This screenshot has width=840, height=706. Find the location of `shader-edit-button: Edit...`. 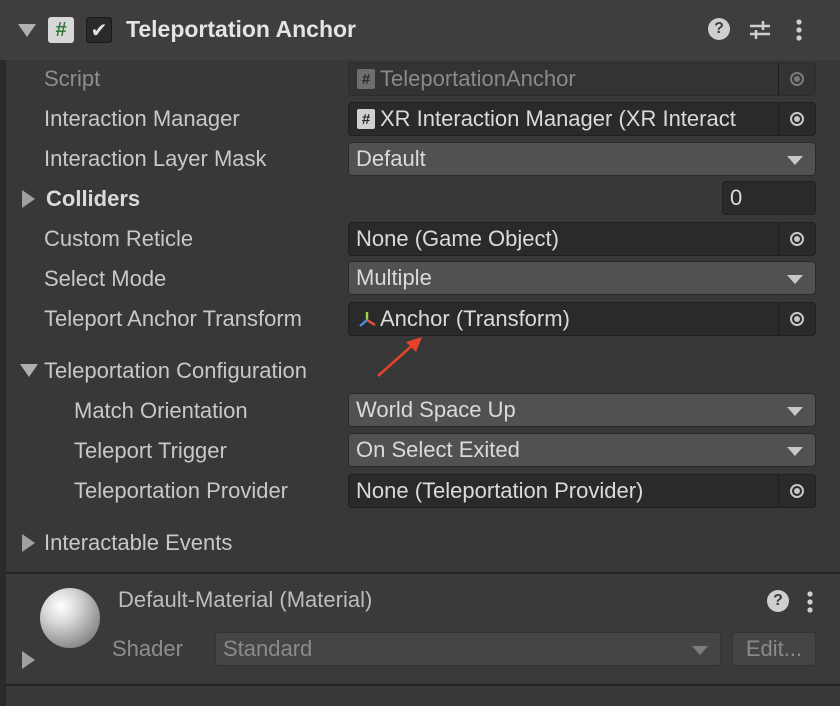

shader-edit-button: Edit... is located at coordinates (774, 649).